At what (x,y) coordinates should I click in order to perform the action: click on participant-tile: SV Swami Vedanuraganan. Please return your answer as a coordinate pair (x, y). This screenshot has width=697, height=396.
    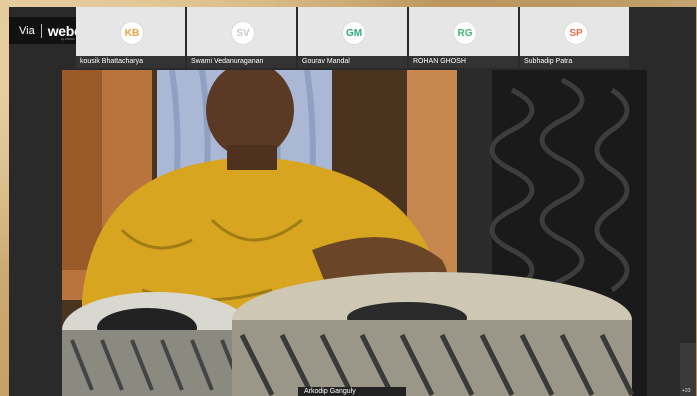
    Looking at the image, I should click on (241, 37).